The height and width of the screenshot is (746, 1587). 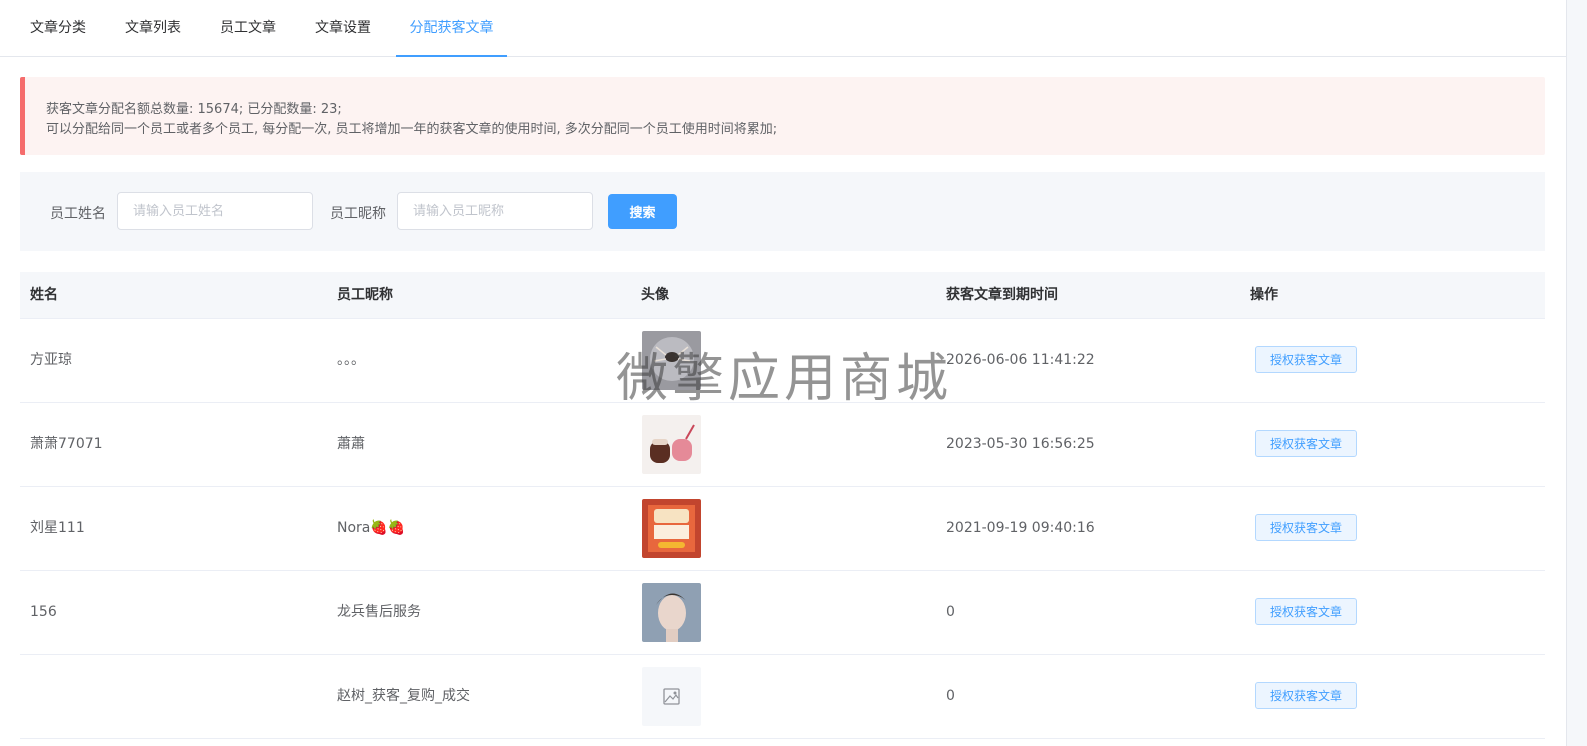 I want to click on cell-expire-time: 2026-06-06 11:41:22, so click(x=1020, y=360).